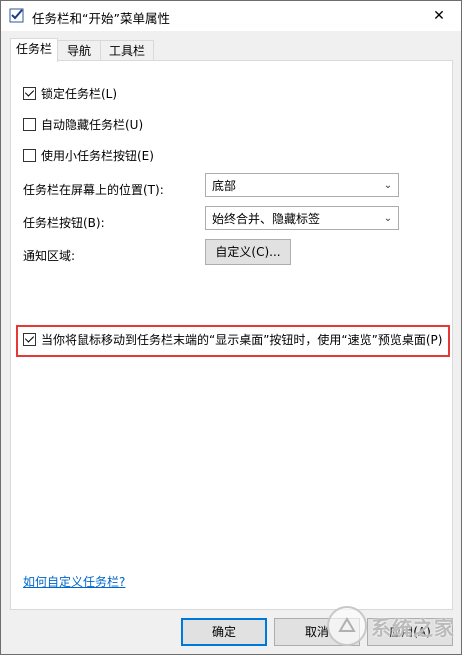 The height and width of the screenshot is (655, 462). What do you see at coordinates (127, 50) in the screenshot?
I see `tab-toolbars: 工具栏` at bounding box center [127, 50].